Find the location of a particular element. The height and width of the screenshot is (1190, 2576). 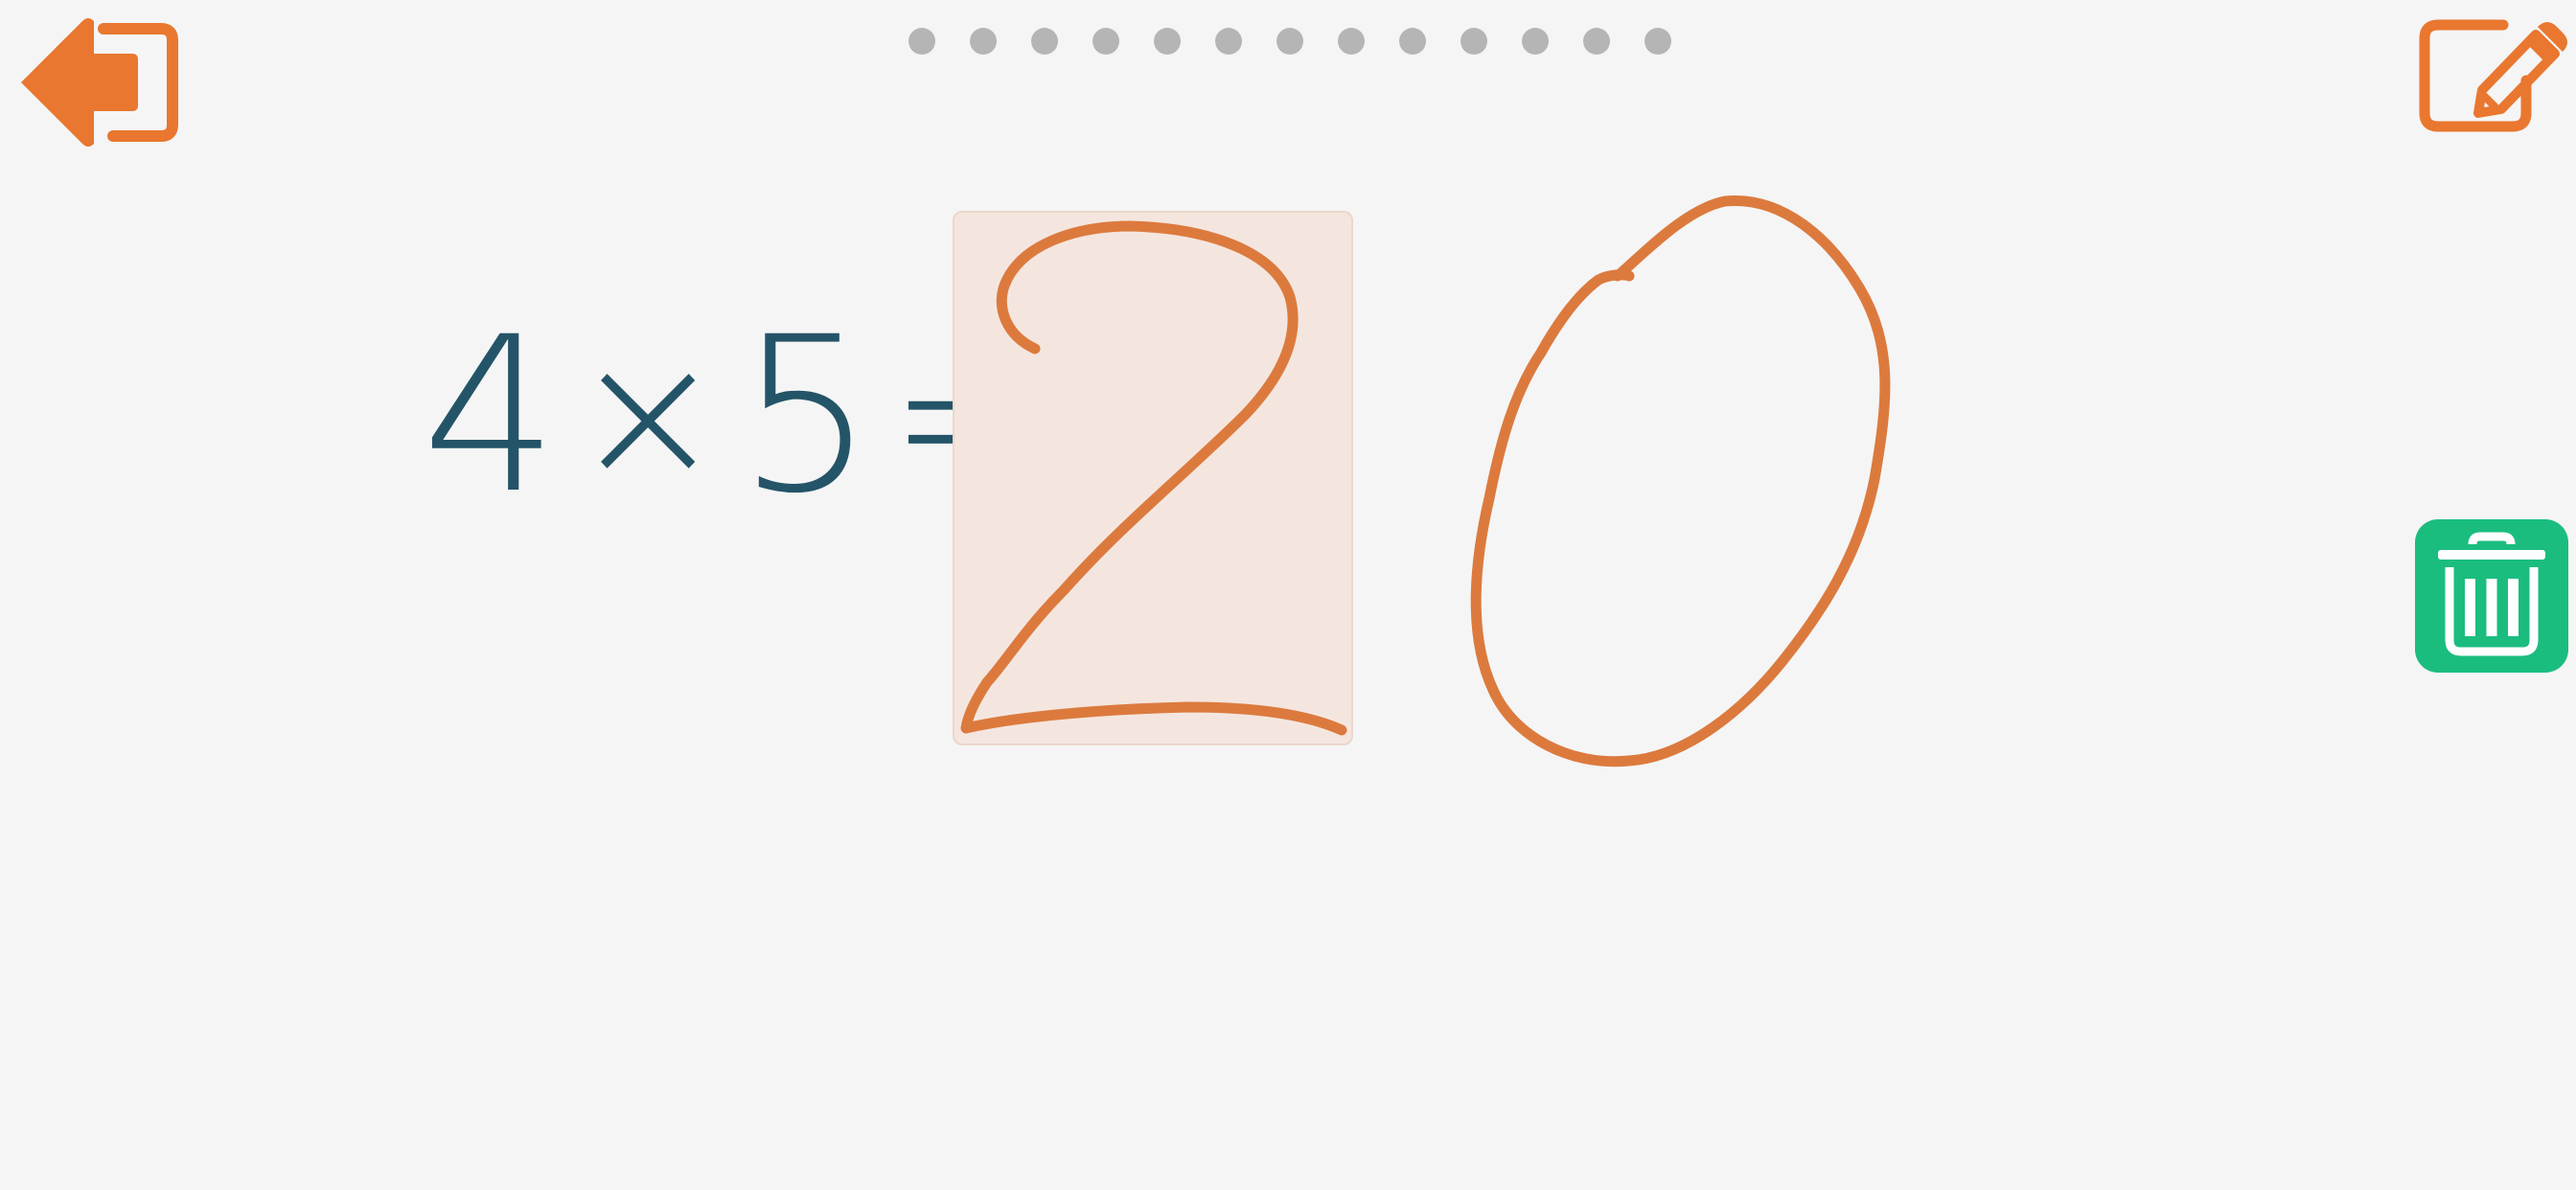

exit-arrow-icon is located at coordinates (99, 83).